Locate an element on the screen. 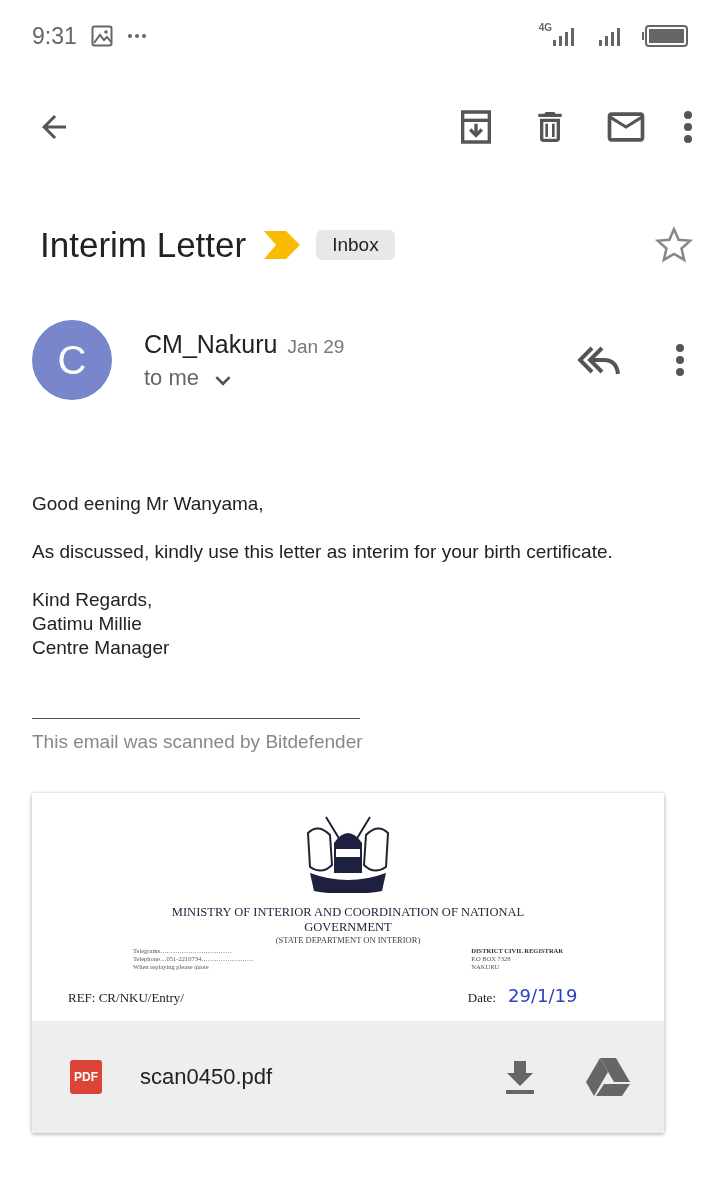 This screenshot has height=1196, width=720. chevron-icon is located at coordinates (223, 380).